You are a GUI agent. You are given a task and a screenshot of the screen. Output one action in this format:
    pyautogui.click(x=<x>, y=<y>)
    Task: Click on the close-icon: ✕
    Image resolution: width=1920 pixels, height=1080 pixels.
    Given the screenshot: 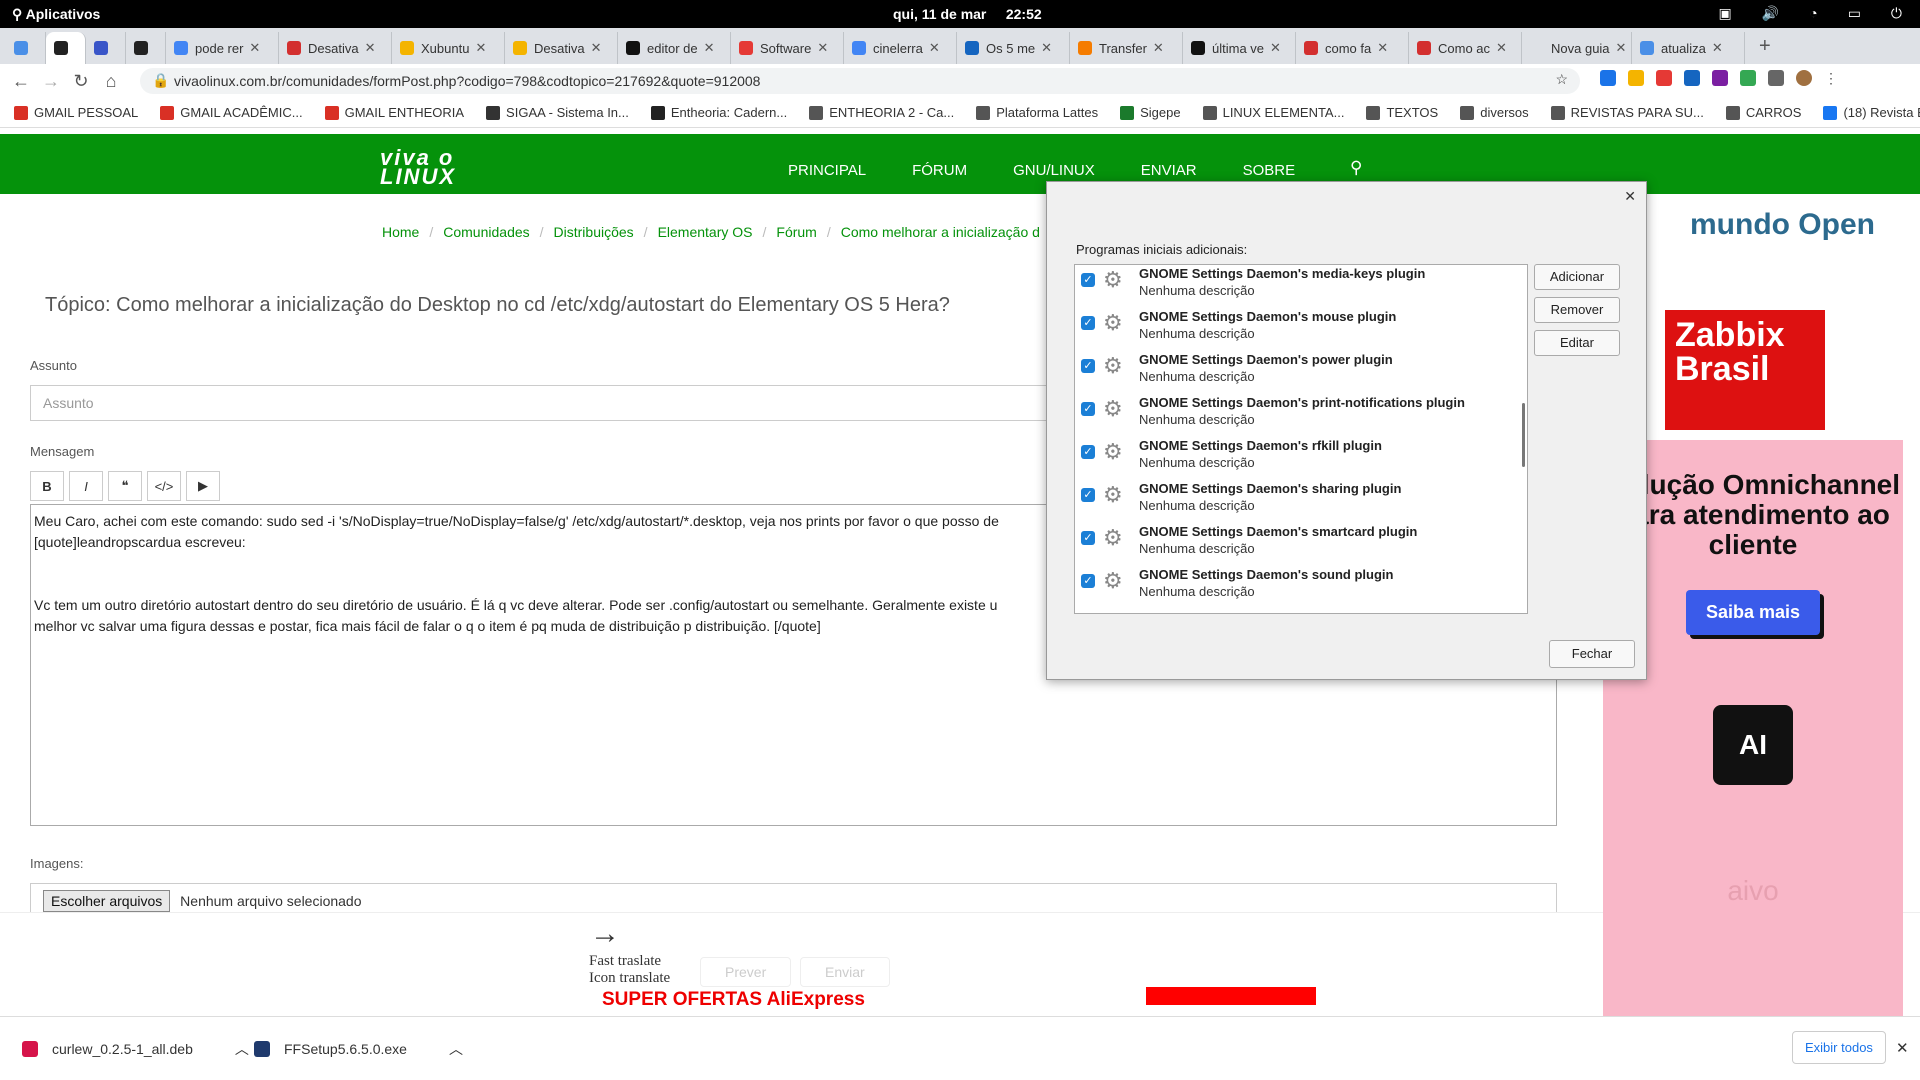 What is the action you would take?
    pyautogui.click(x=1630, y=196)
    